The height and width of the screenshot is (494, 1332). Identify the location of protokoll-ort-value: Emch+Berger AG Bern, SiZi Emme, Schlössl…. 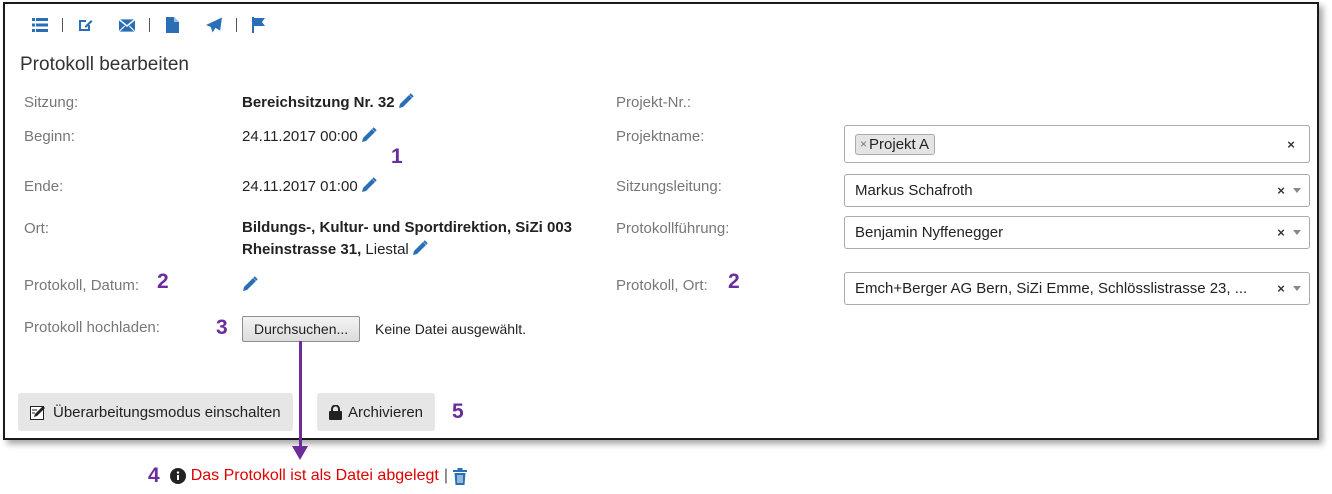
(1051, 288).